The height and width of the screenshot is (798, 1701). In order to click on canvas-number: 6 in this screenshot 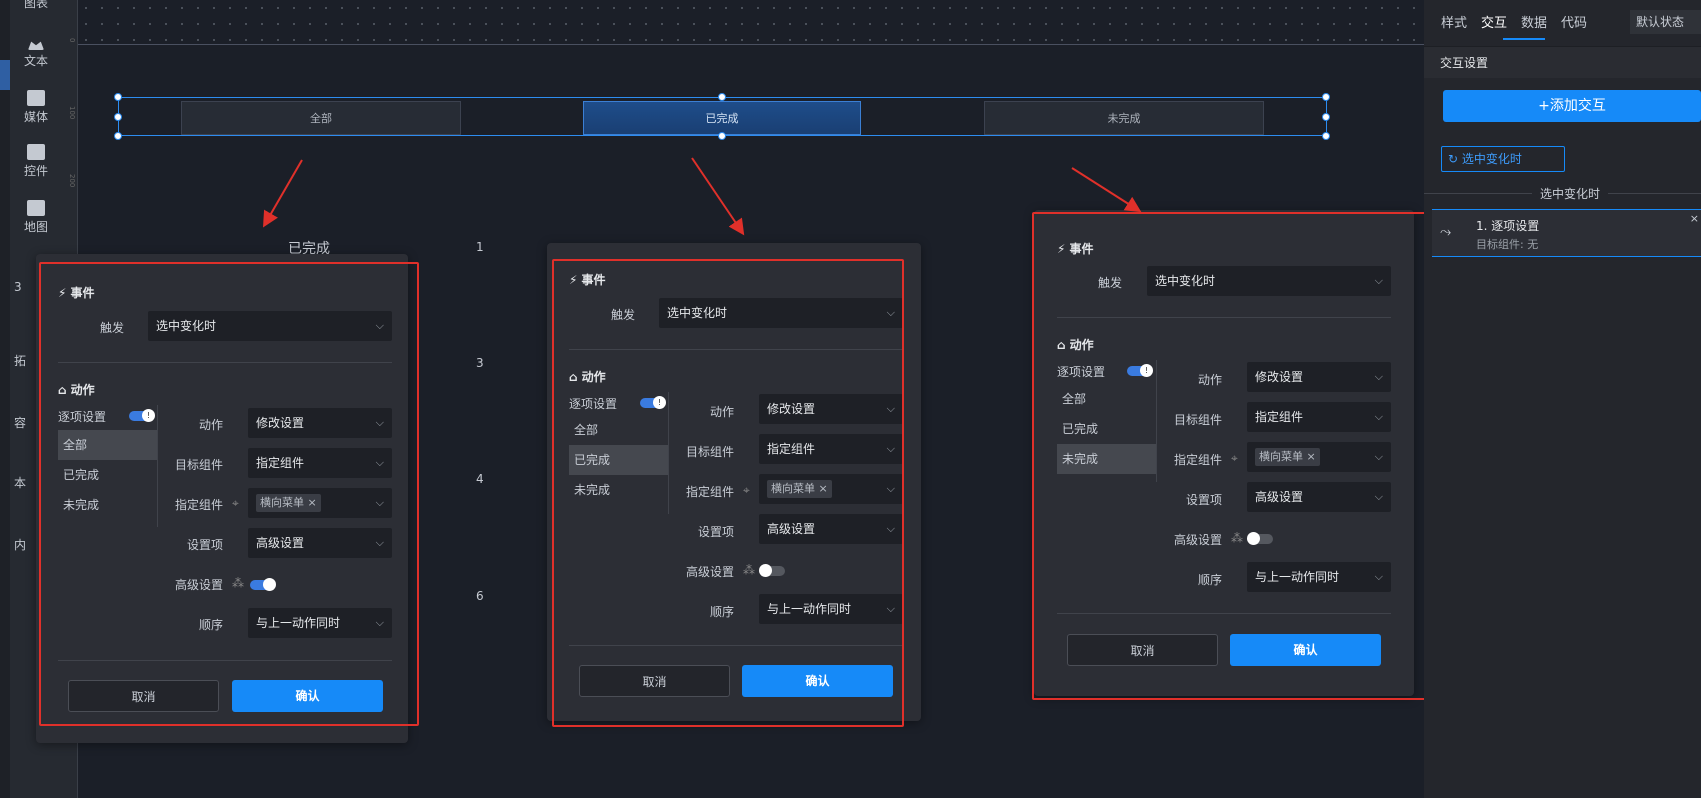, I will do `click(480, 596)`.